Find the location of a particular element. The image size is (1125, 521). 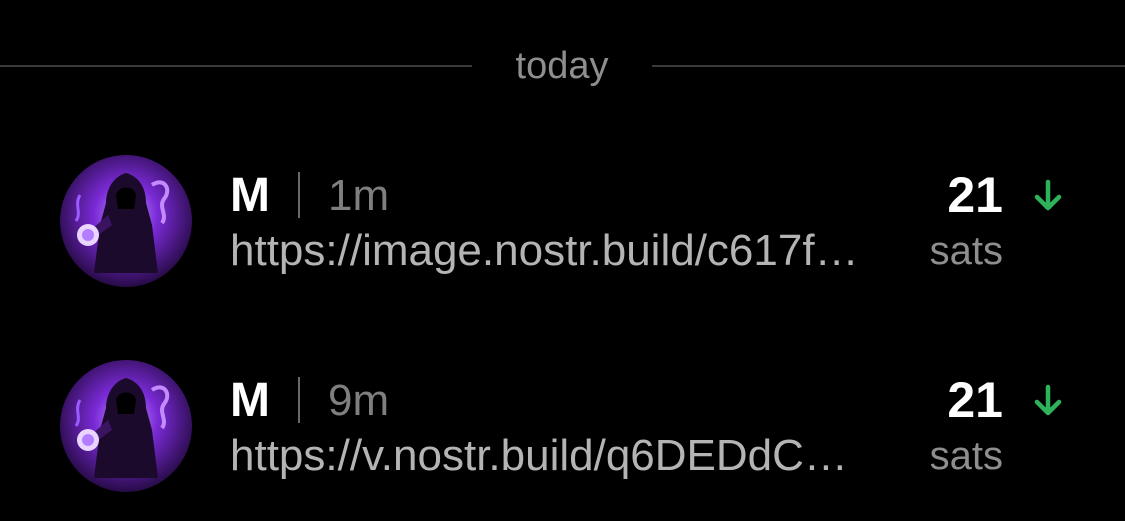

divider-line-left is located at coordinates (236, 66).